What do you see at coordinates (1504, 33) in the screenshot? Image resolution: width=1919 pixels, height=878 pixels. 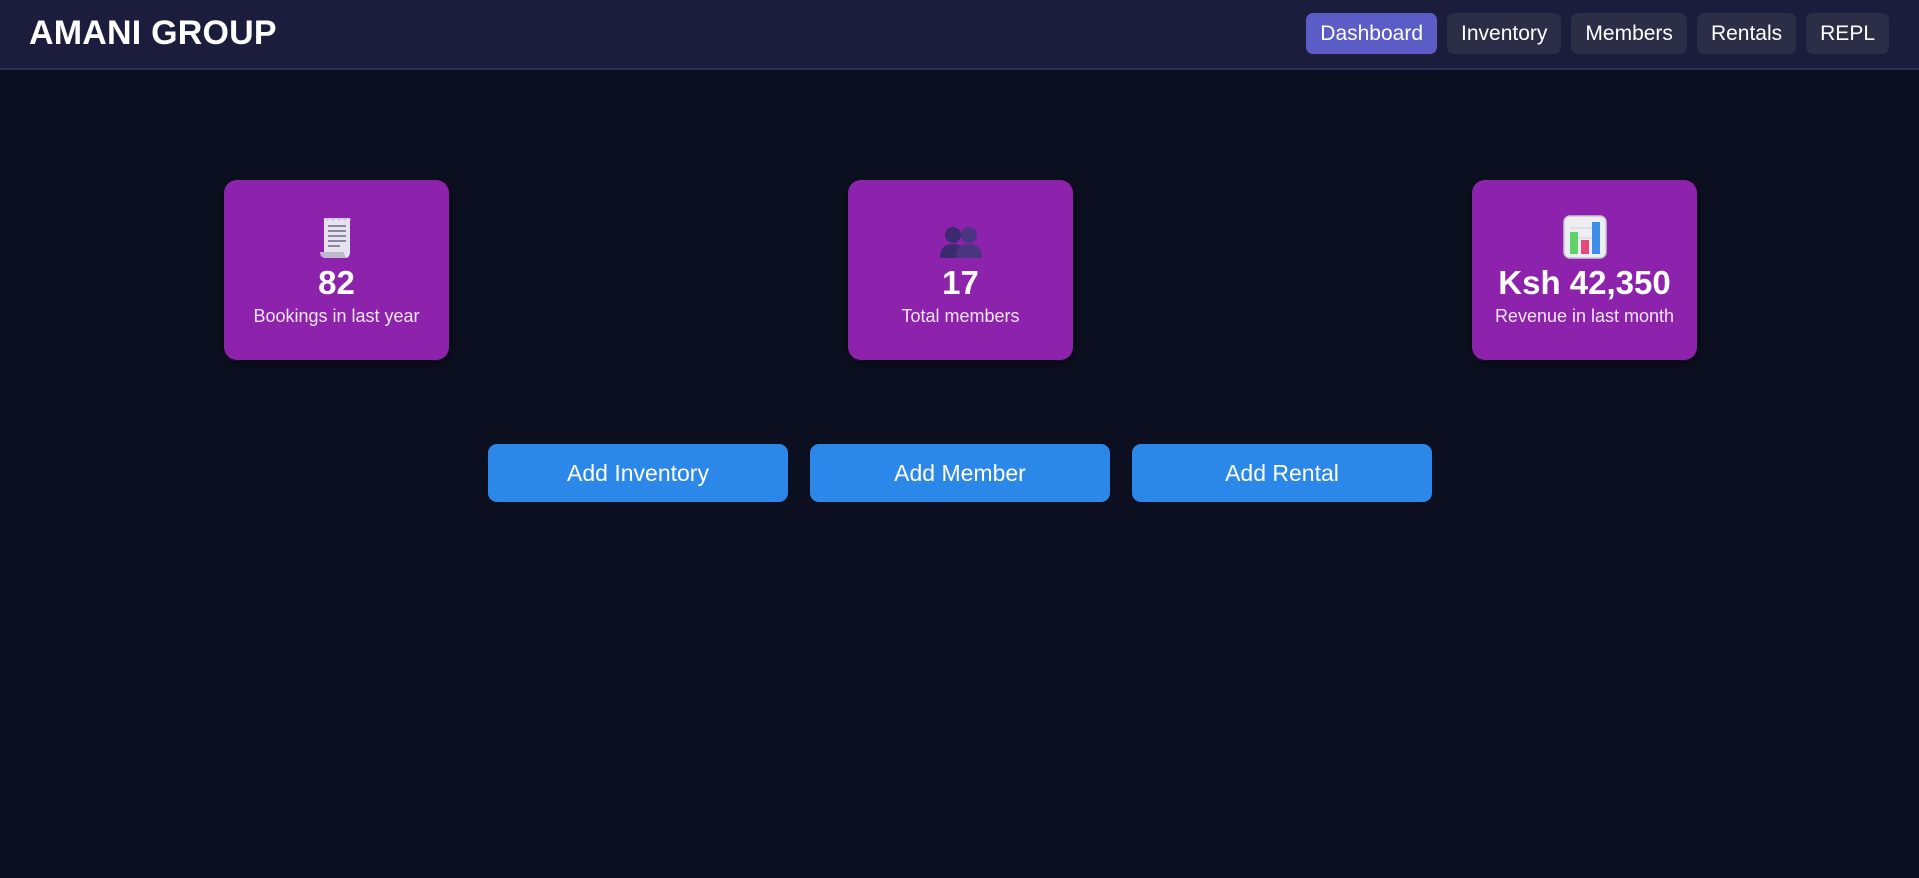 I see `nav-inventory: Inventory` at bounding box center [1504, 33].